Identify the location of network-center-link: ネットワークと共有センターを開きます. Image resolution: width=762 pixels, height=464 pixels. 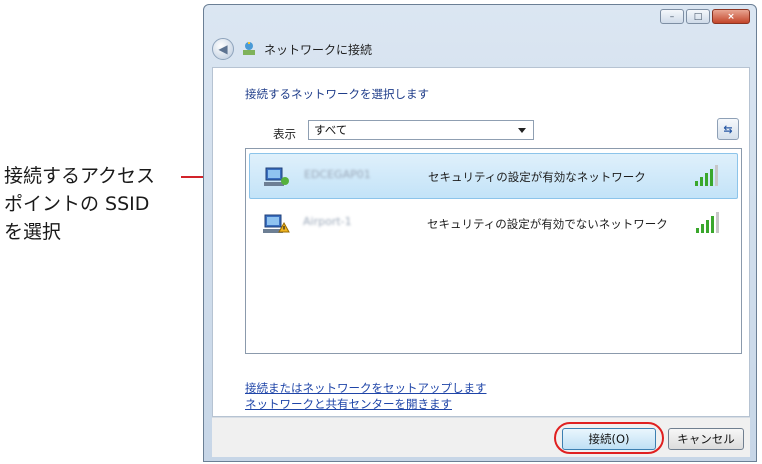
(366, 404).